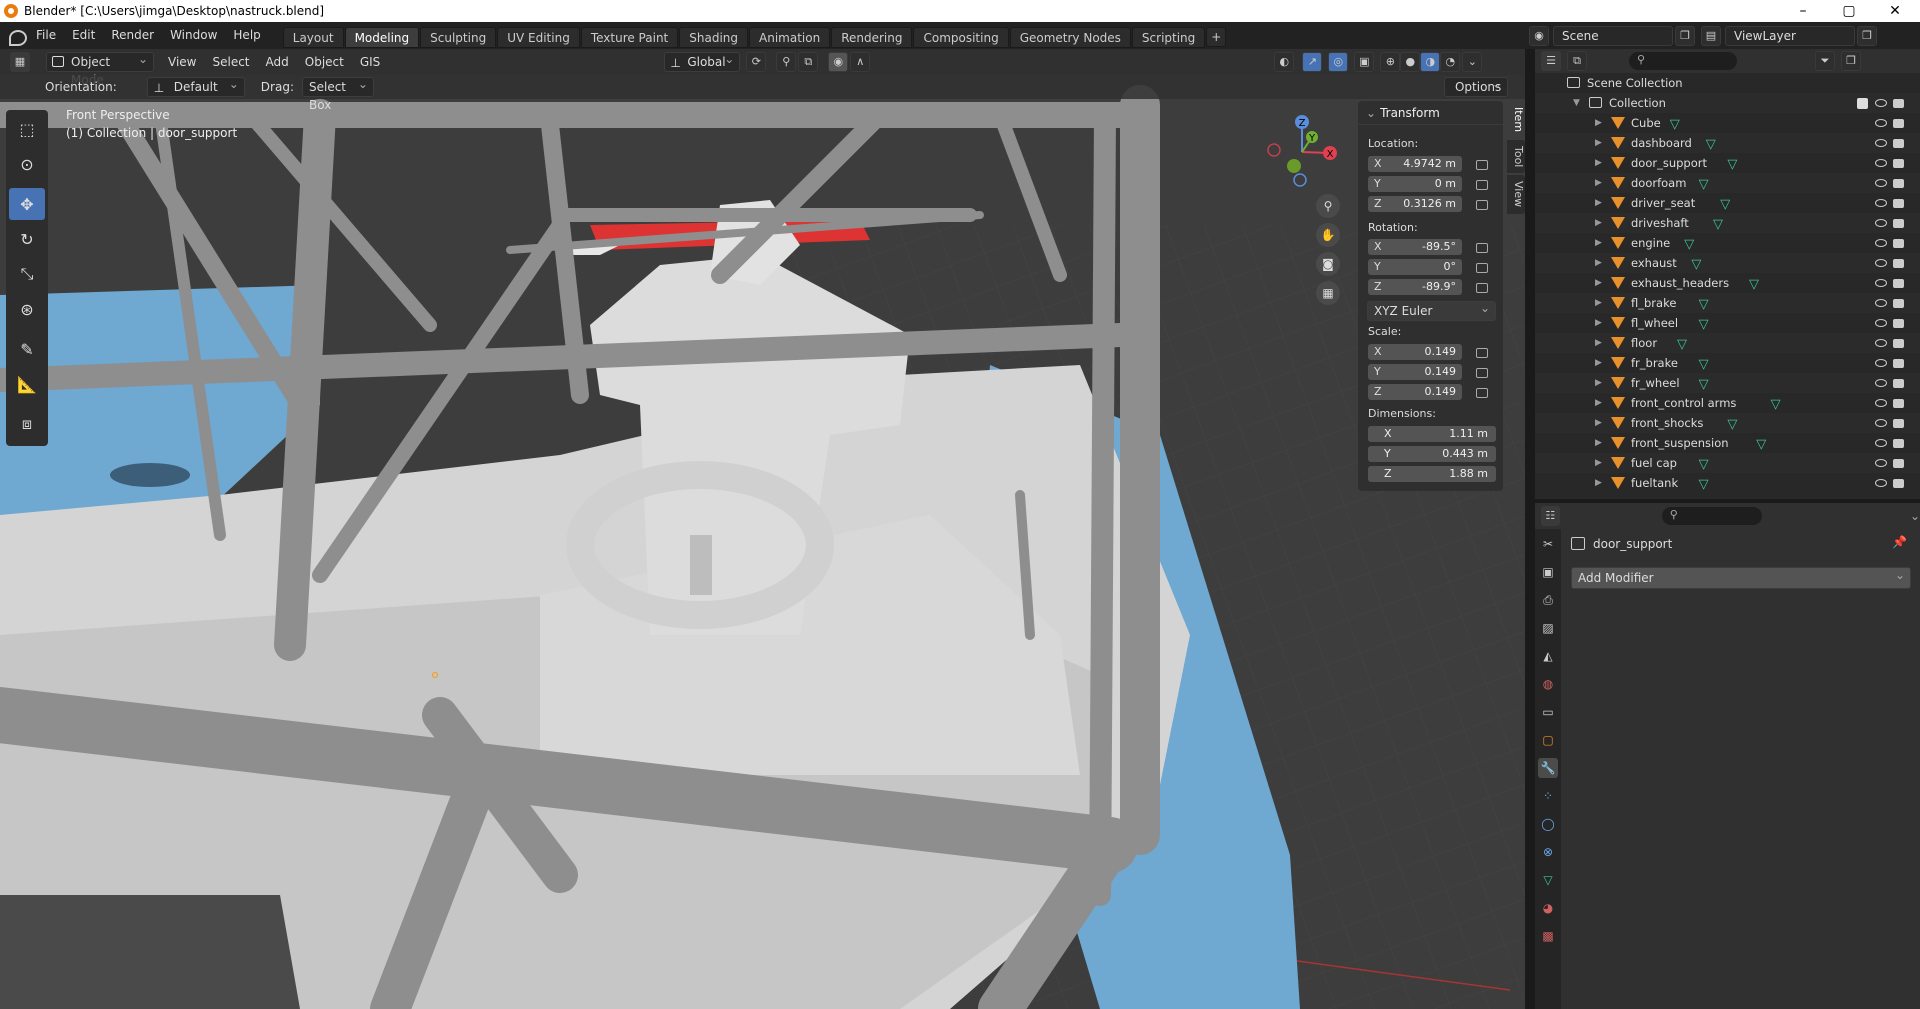 This screenshot has height=1009, width=1920. What do you see at coordinates (1548, 684) in the screenshot?
I see `world-tab-icon: ◍` at bounding box center [1548, 684].